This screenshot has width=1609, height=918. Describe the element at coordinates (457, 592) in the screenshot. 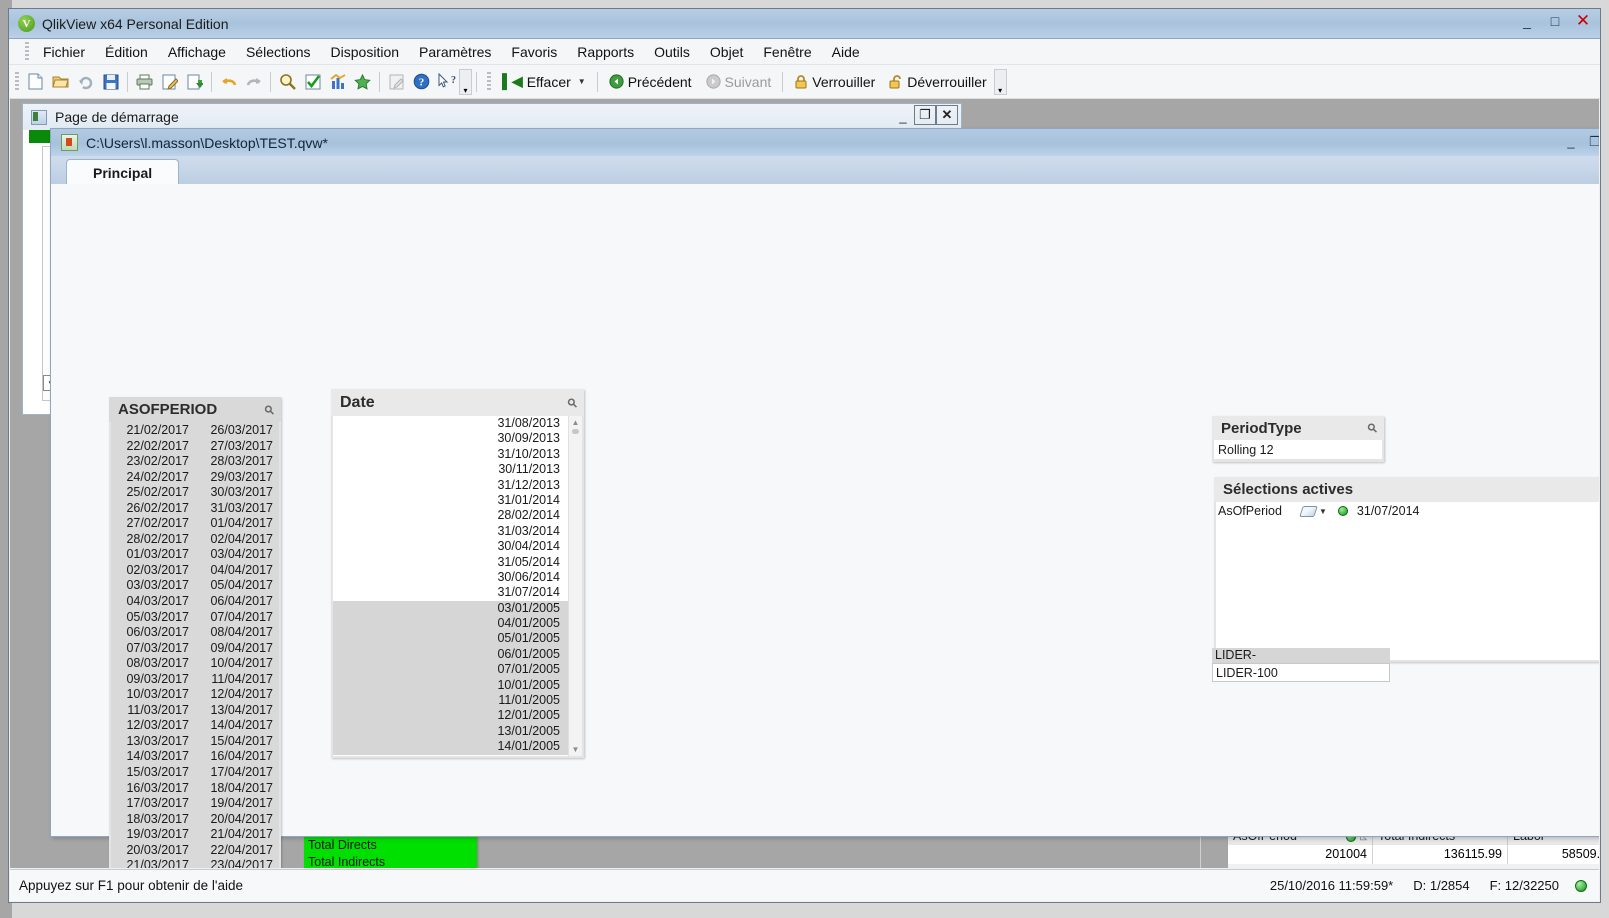

I see `list-item: 31/07/2014` at that location.